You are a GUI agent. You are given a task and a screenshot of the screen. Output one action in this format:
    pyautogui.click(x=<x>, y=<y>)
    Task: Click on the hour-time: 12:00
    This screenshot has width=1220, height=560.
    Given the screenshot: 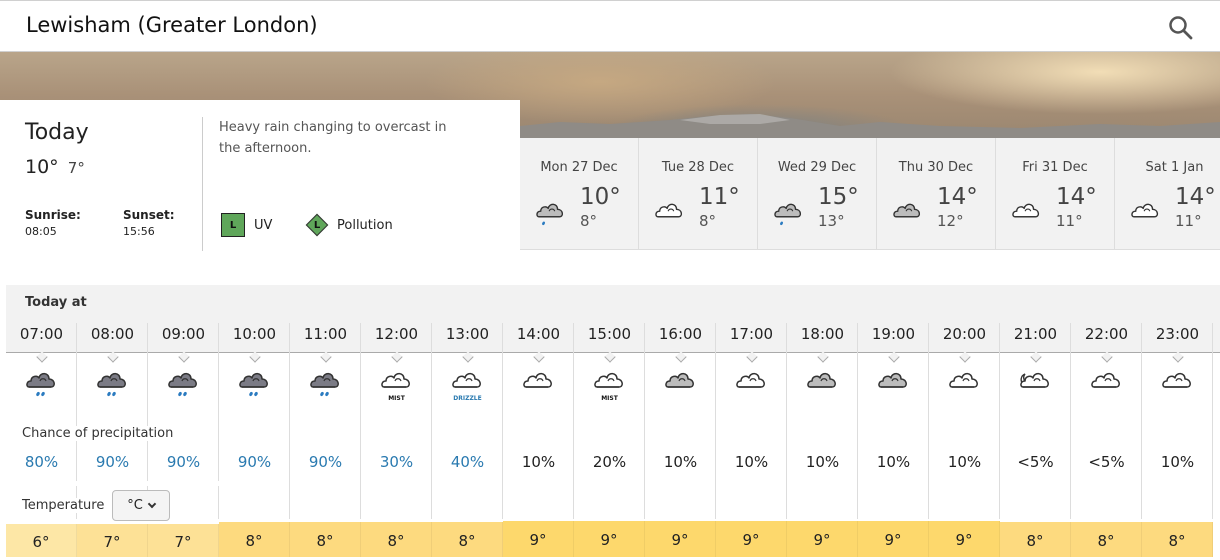 What is the action you would take?
    pyautogui.click(x=396, y=334)
    